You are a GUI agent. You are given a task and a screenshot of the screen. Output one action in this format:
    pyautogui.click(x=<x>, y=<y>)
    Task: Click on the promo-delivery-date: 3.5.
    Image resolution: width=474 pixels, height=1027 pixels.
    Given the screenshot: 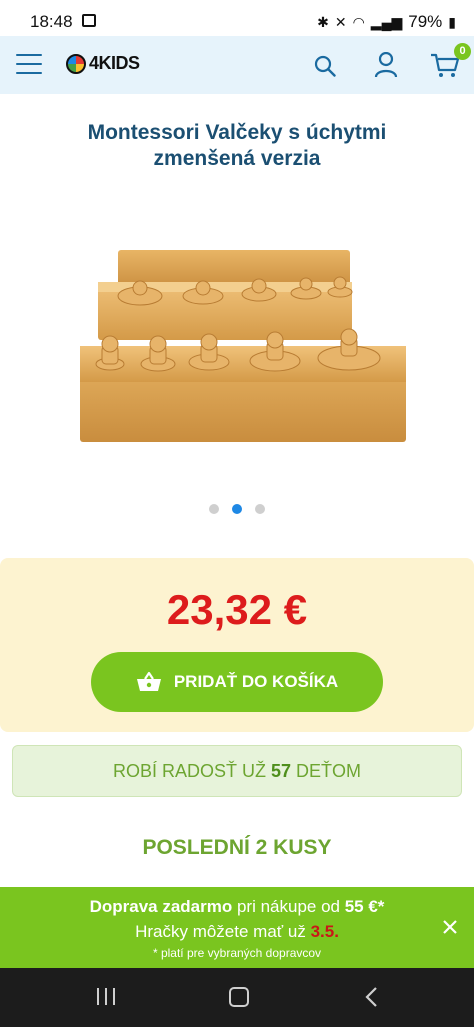 What is the action you would take?
    pyautogui.click(x=324, y=931)
    